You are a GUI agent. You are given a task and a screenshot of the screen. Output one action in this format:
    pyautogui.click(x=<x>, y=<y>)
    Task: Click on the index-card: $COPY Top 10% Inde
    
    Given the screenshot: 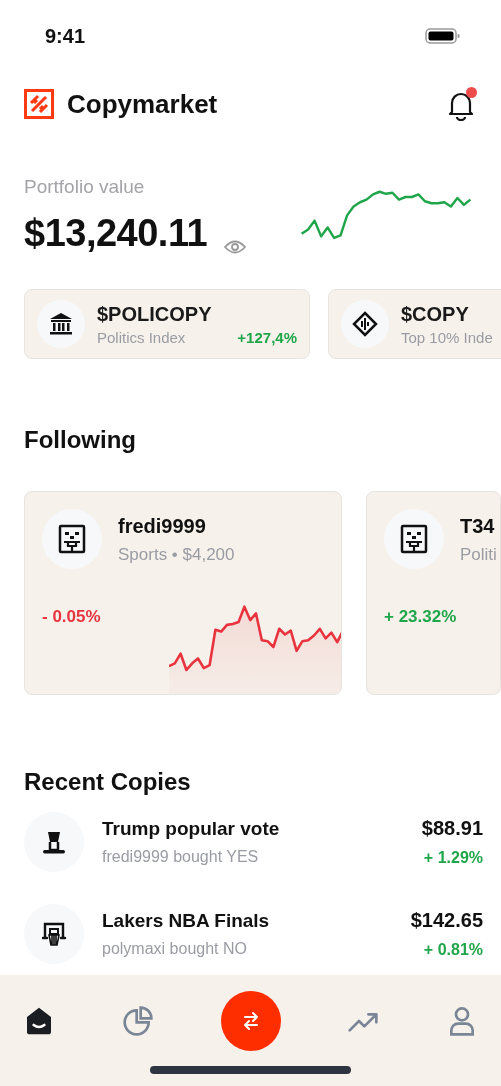 What is the action you would take?
    pyautogui.click(x=414, y=324)
    